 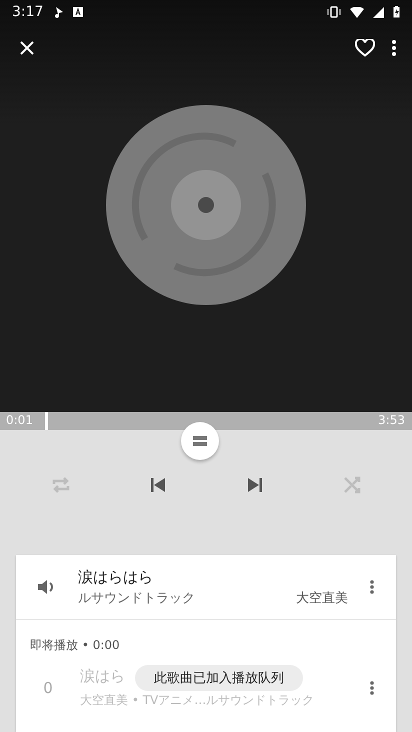 I want to click on queue-header: 即将播放 • 0:00, so click(x=75, y=645).